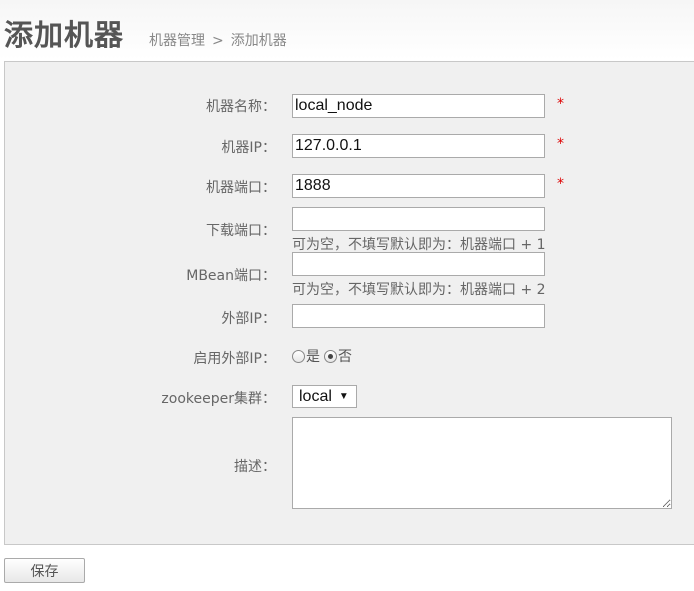 Image resolution: width=694 pixels, height=591 pixels. I want to click on mbean-port-hint: 可为空，不填写默认即为：机器端口 + 2, so click(419, 290).